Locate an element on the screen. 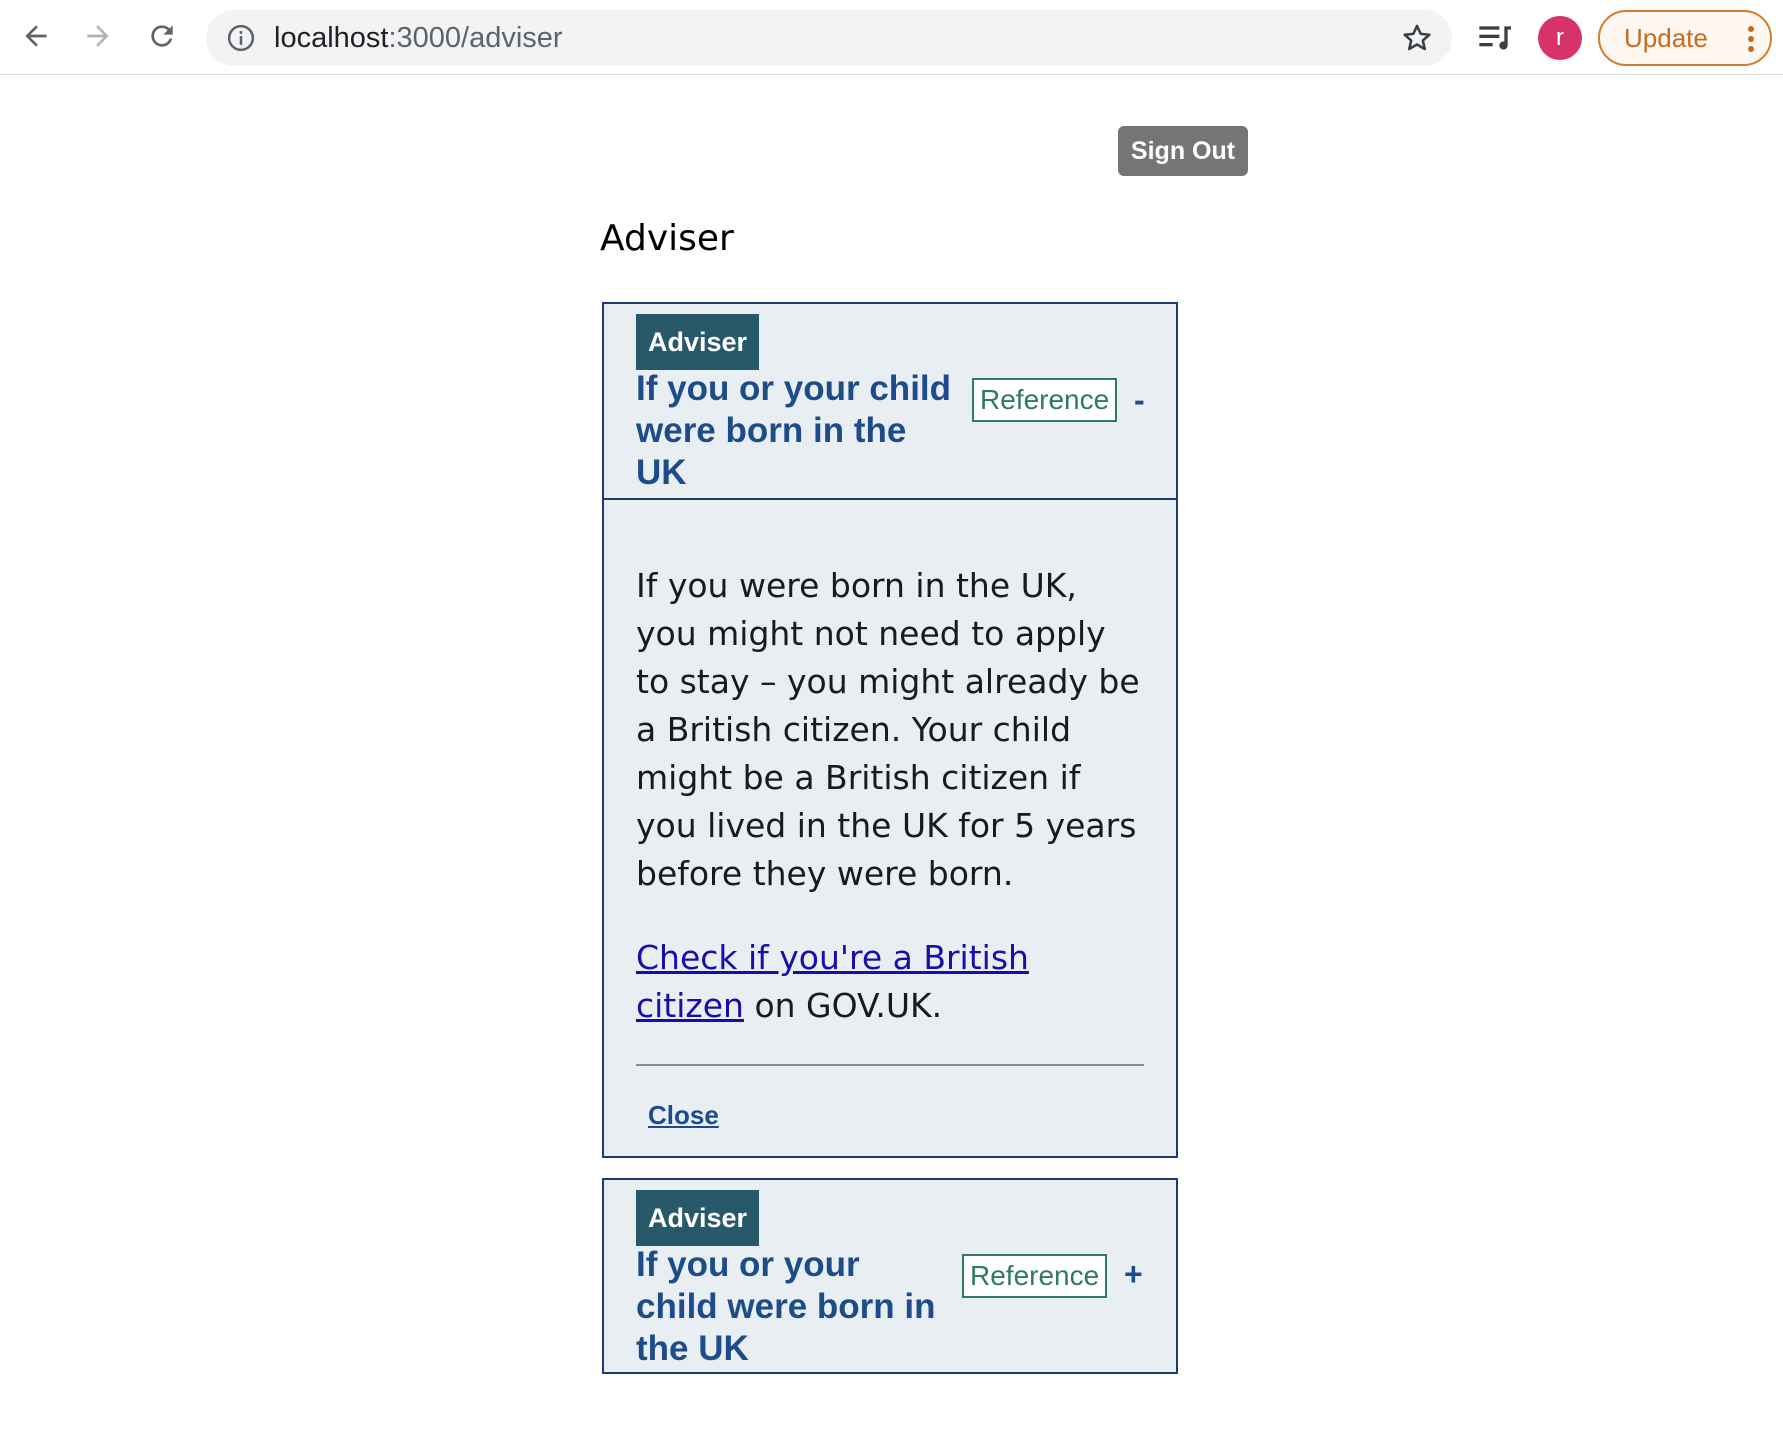  page-title: Adviser is located at coordinates (667, 238).